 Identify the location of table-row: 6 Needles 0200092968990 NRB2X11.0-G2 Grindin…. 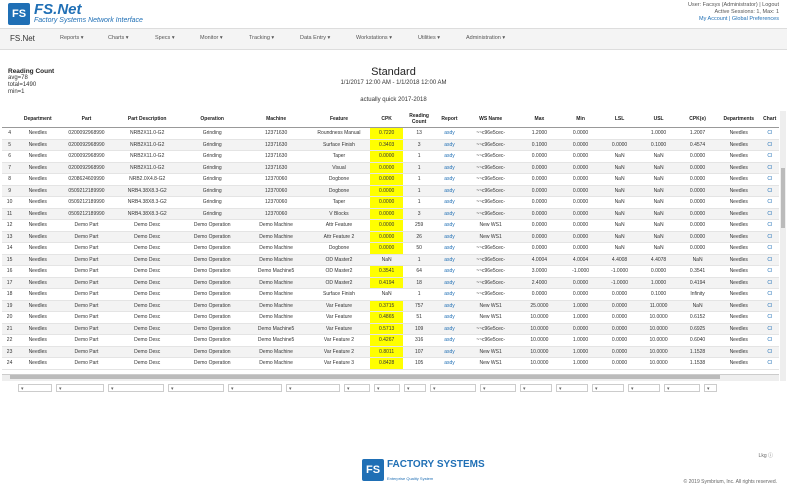
(390, 156).